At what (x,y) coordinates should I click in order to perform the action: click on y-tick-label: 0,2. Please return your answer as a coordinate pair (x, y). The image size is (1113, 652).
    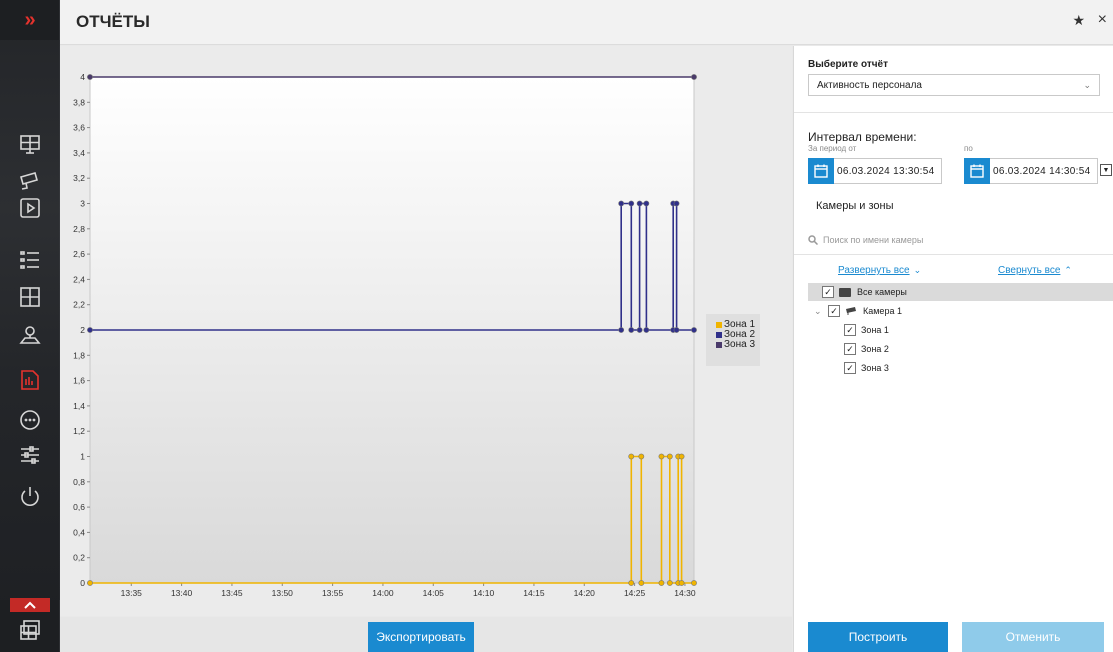
    Looking at the image, I should click on (79, 558).